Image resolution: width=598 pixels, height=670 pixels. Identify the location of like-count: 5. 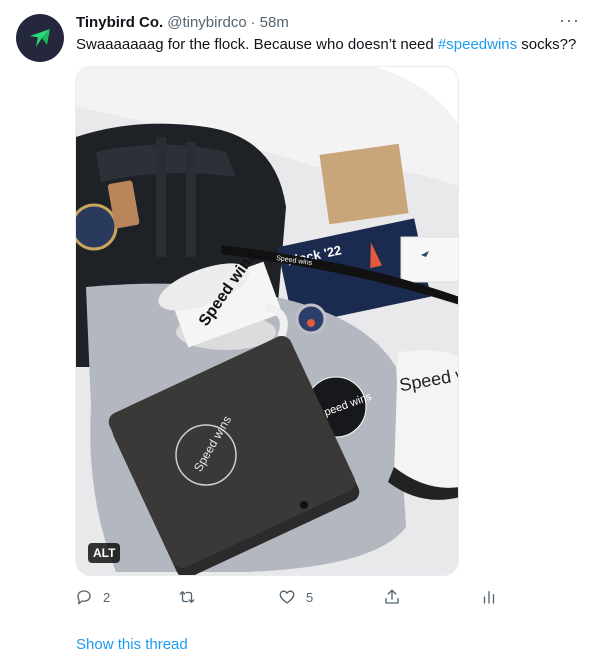
(310, 597).